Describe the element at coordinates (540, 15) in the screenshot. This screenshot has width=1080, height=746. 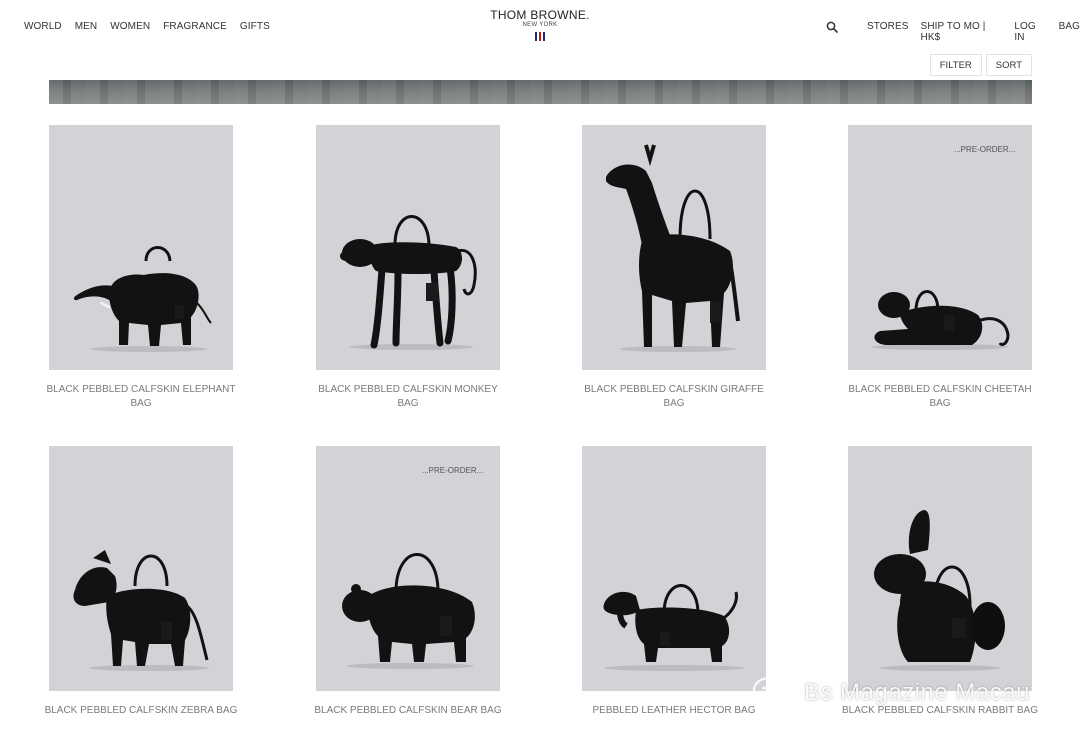
I see `brand-name: THOM BROWNE.` at that location.